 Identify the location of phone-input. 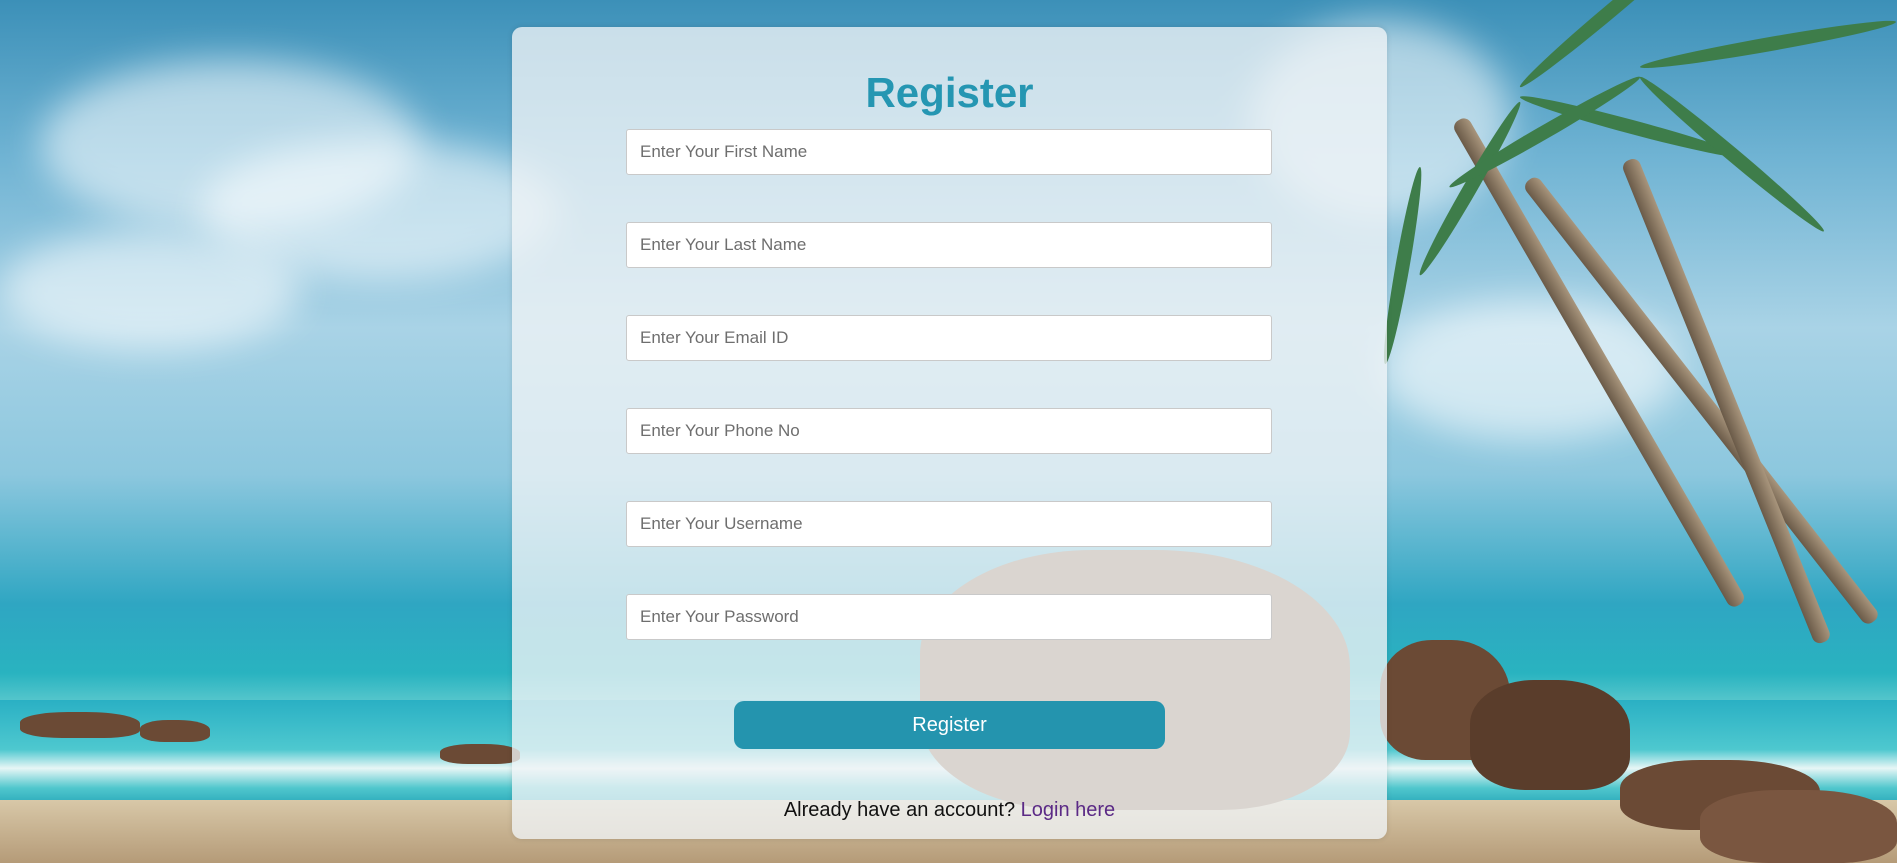
(949, 431).